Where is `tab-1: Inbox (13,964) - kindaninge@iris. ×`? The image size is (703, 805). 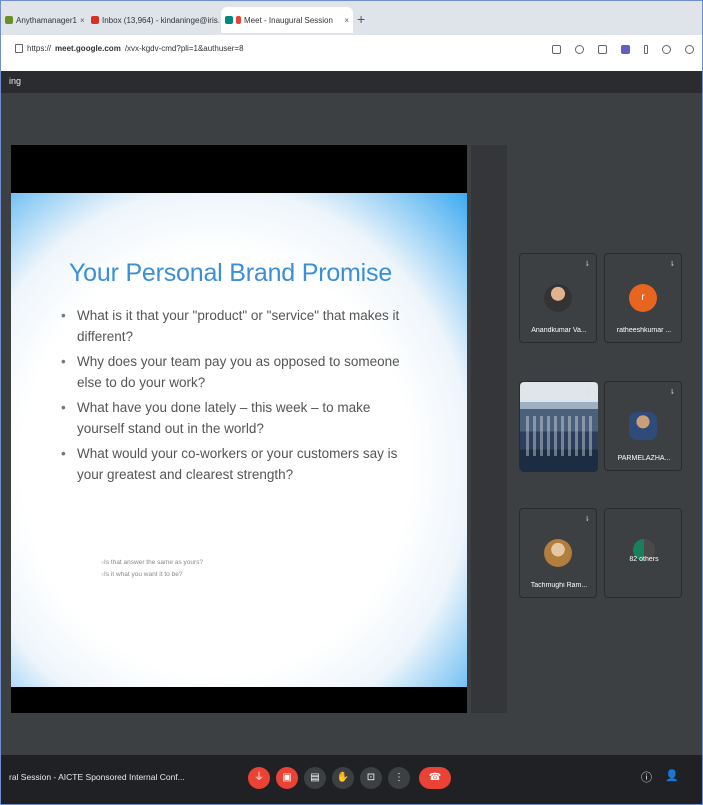 tab-1: Inbox (13,964) - kindaninge@iris. × is located at coordinates (153, 20).